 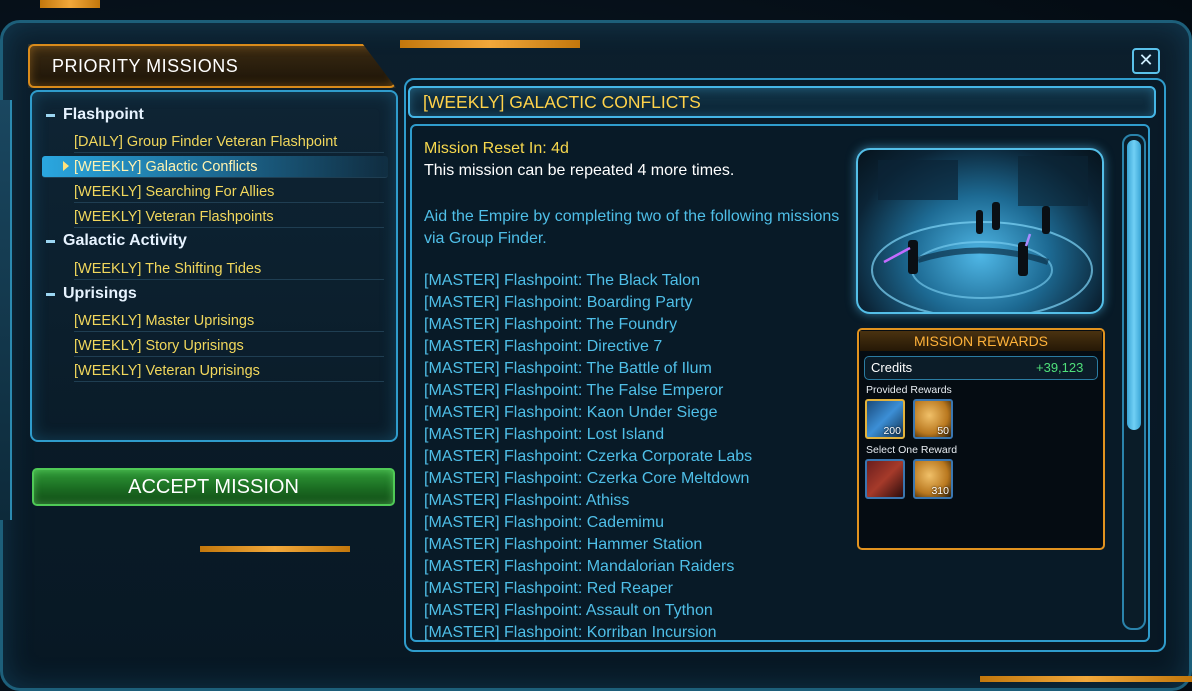 What do you see at coordinates (100, 293) in the screenshot?
I see `category-label: Uprisings` at bounding box center [100, 293].